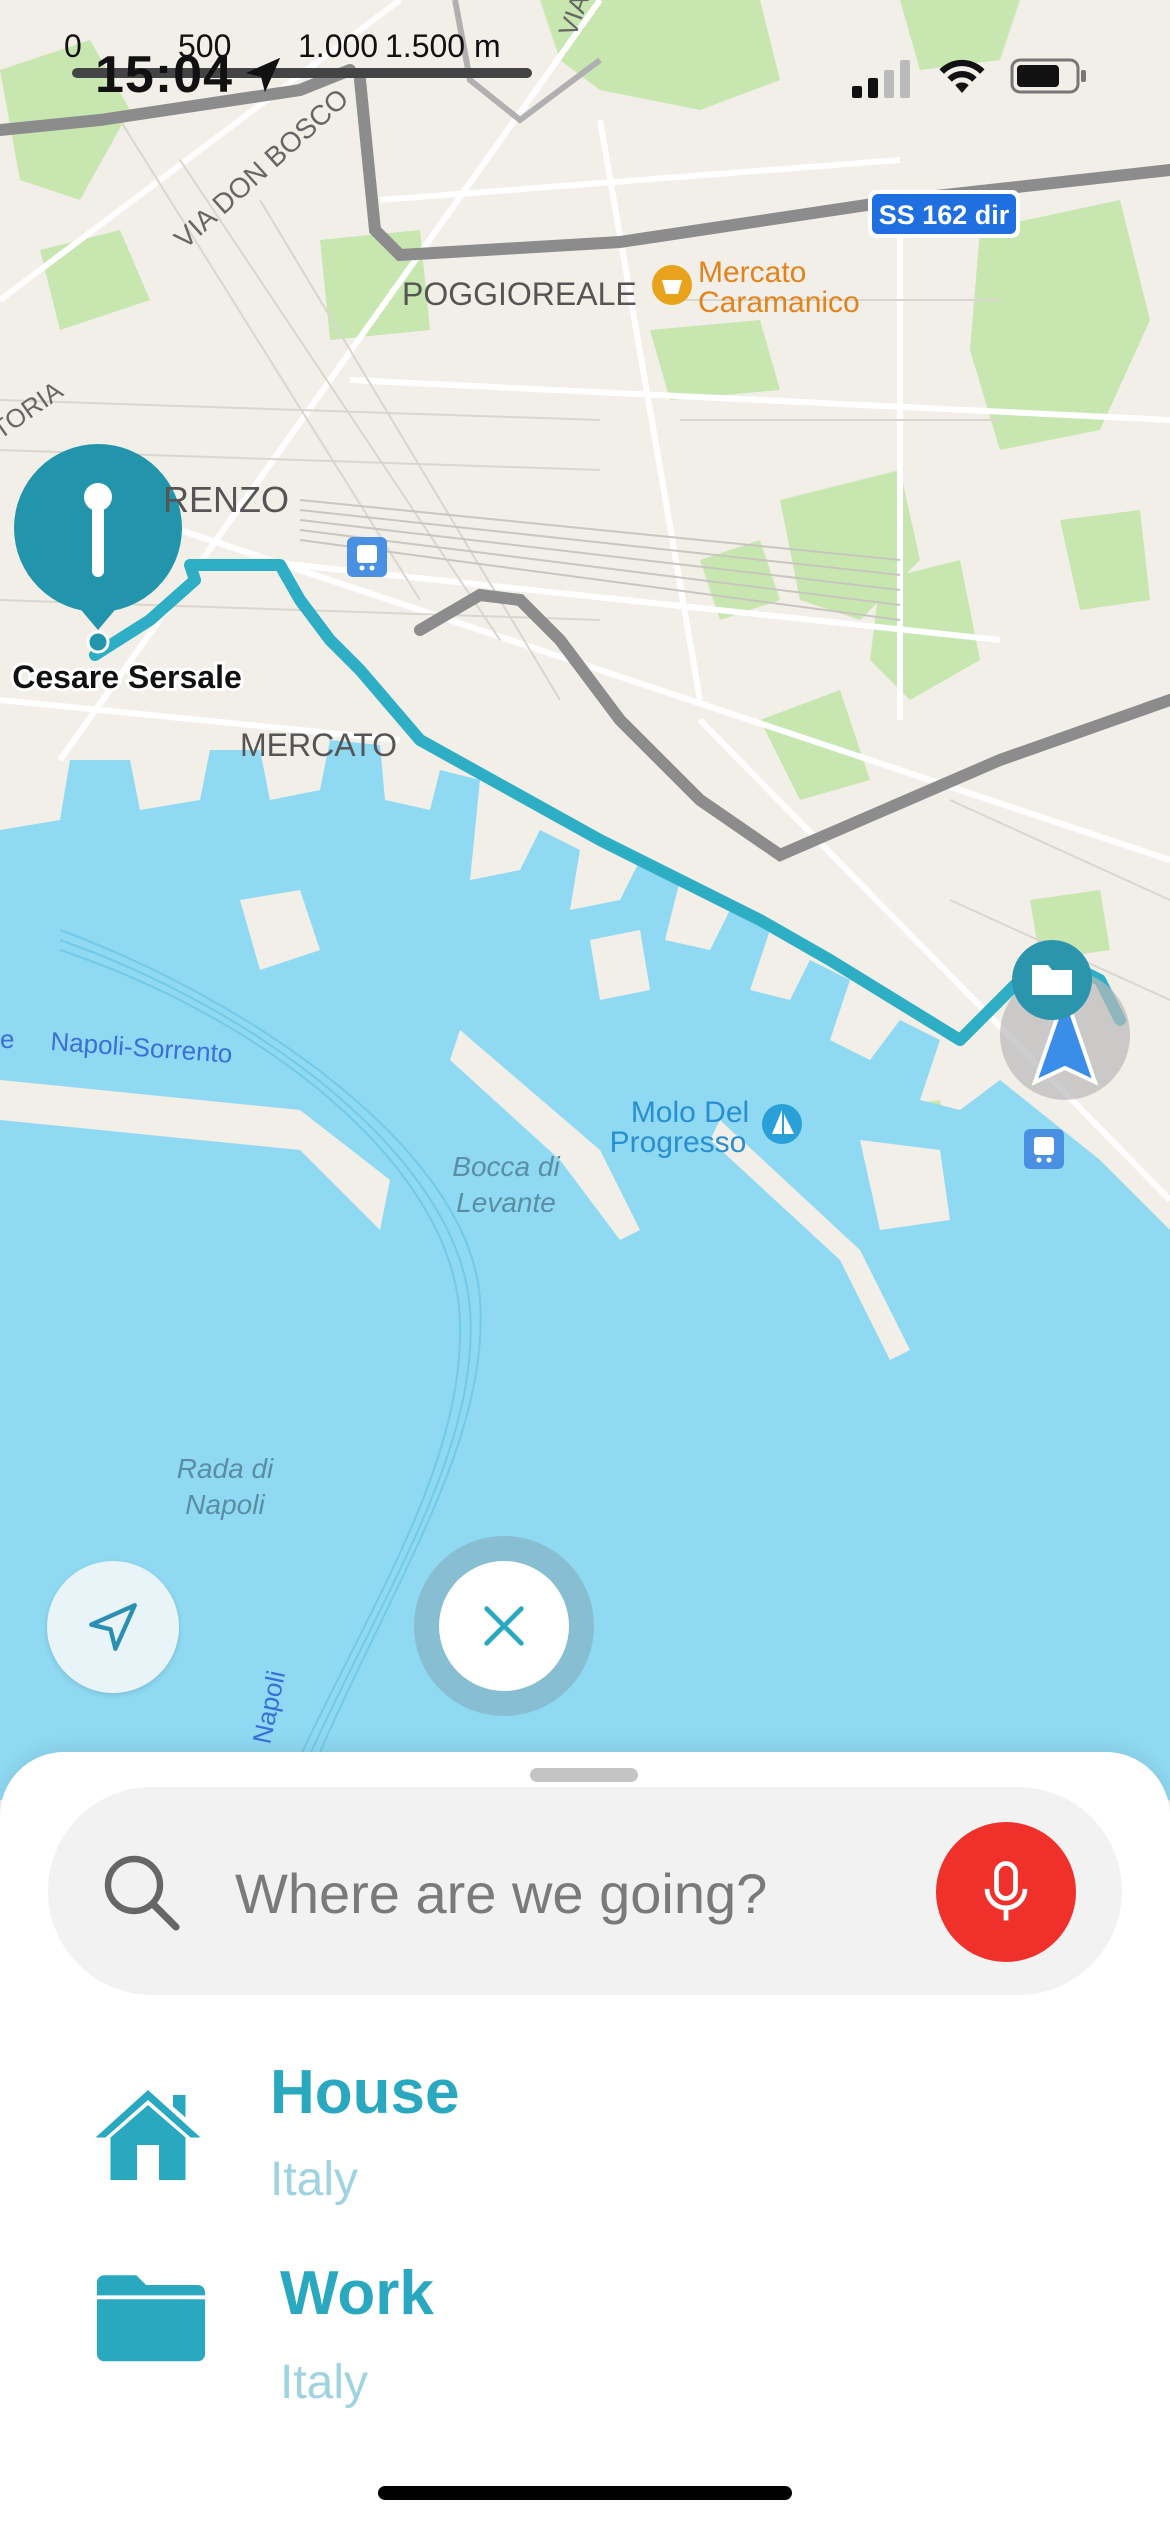  What do you see at coordinates (338, 46) in the screenshot?
I see `scale-label-1000: 1.000` at bounding box center [338, 46].